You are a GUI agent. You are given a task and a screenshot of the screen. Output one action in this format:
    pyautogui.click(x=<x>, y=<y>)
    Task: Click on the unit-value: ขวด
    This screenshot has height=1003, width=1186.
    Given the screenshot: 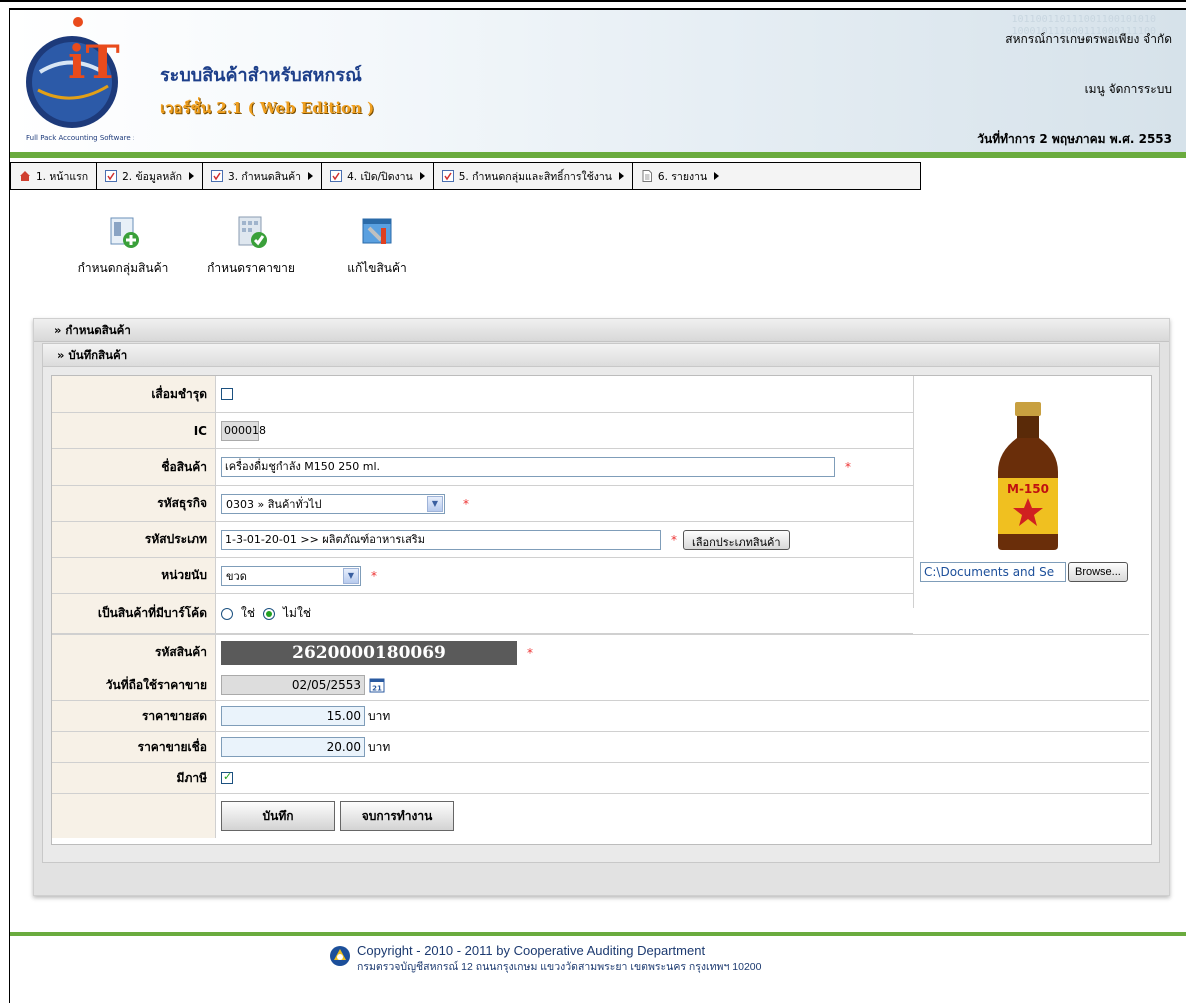 What is the action you would take?
    pyautogui.click(x=236, y=576)
    